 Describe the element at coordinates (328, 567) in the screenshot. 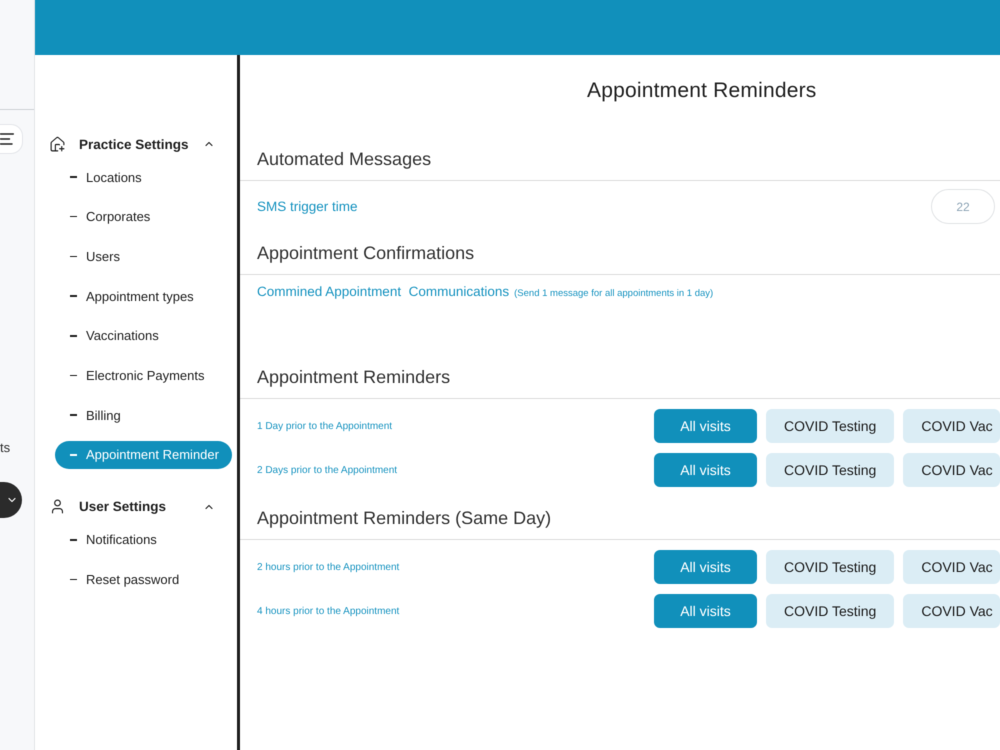

I see `row-label: 2 hours prior to the Appointment` at that location.